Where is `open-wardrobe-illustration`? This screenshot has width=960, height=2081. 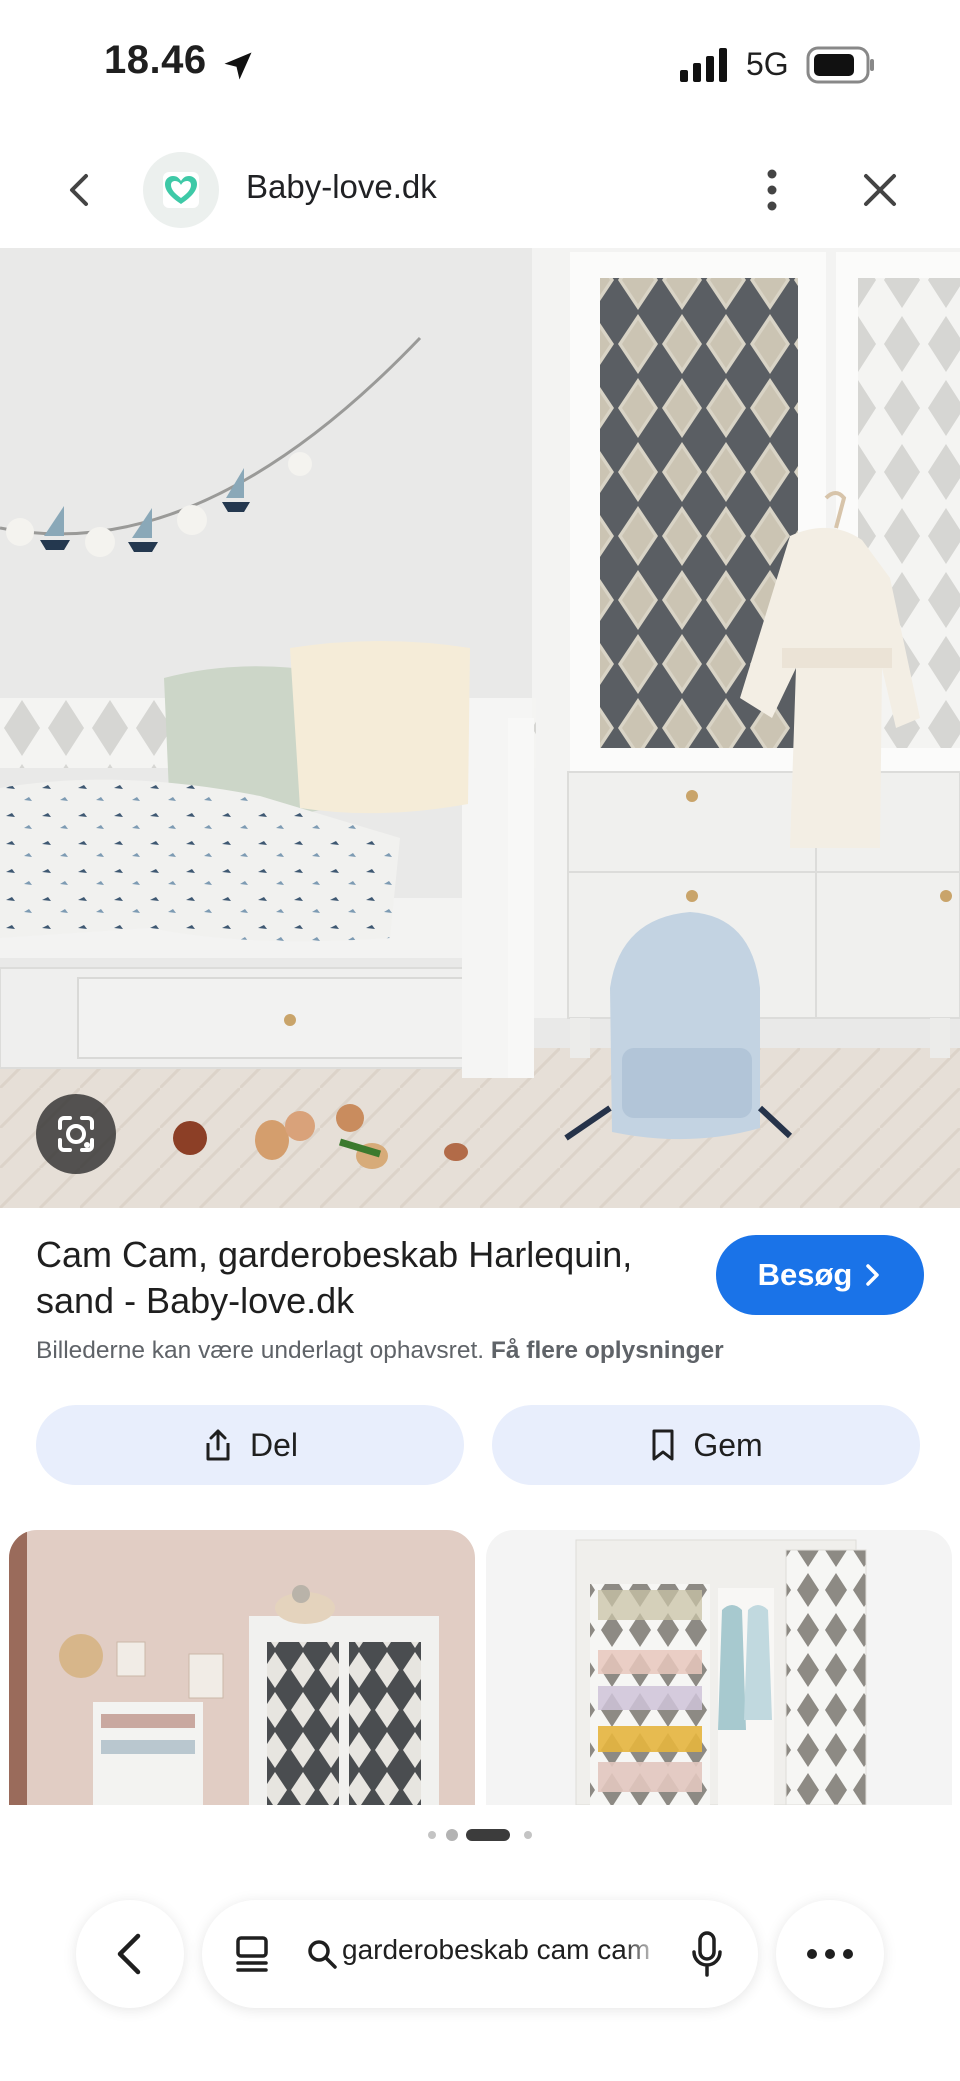
open-wardrobe-illustration is located at coordinates (719, 1667).